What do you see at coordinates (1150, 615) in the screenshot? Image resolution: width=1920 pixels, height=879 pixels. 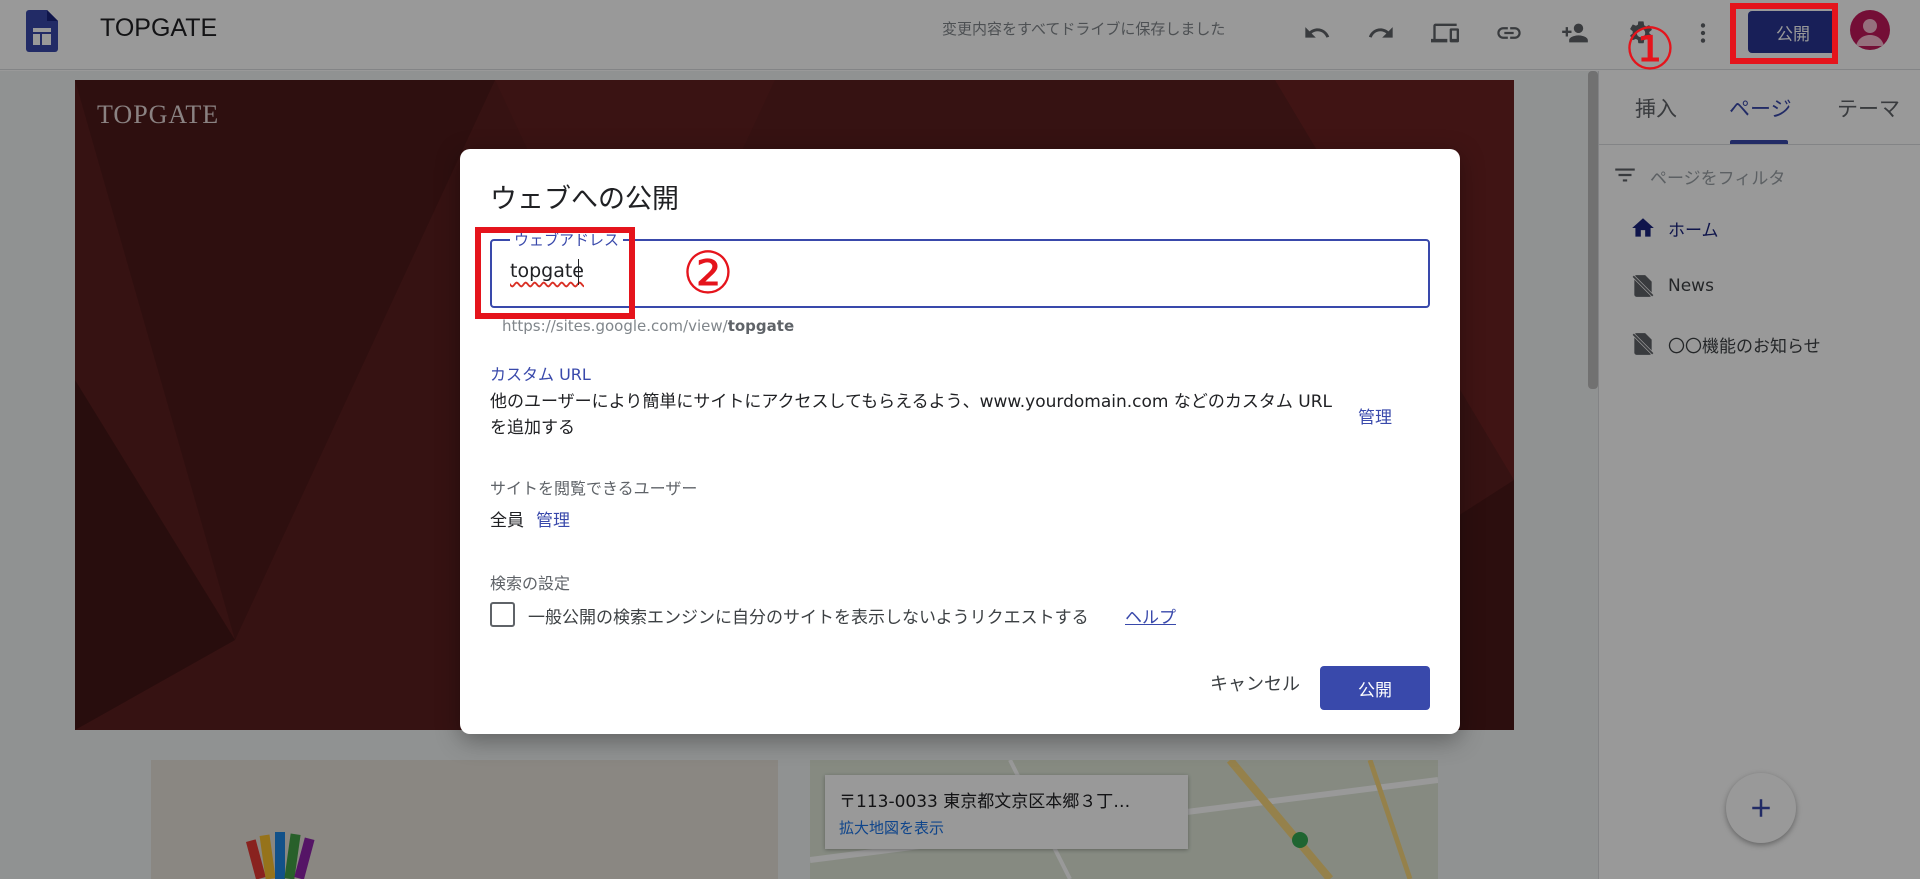 I see `help-link: ヘルプ` at bounding box center [1150, 615].